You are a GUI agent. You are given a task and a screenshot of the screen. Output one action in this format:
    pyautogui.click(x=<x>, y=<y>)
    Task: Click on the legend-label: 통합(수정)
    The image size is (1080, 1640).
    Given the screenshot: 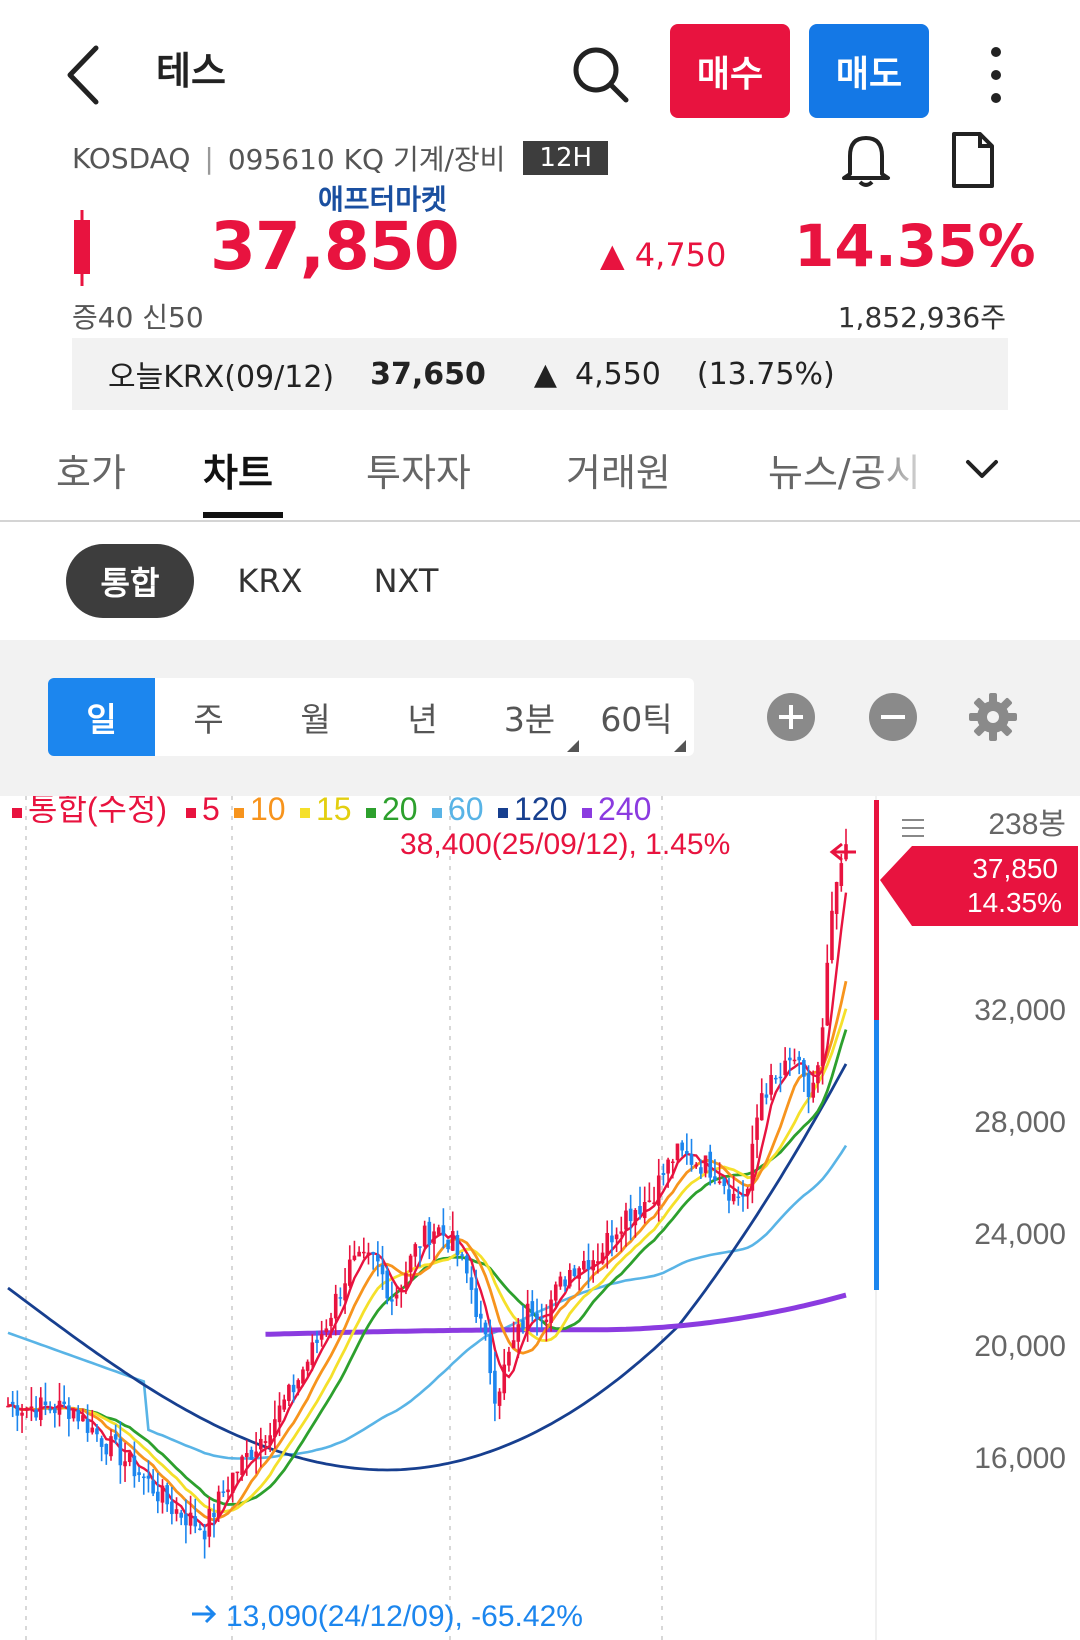 What is the action you would take?
    pyautogui.click(x=97, y=811)
    